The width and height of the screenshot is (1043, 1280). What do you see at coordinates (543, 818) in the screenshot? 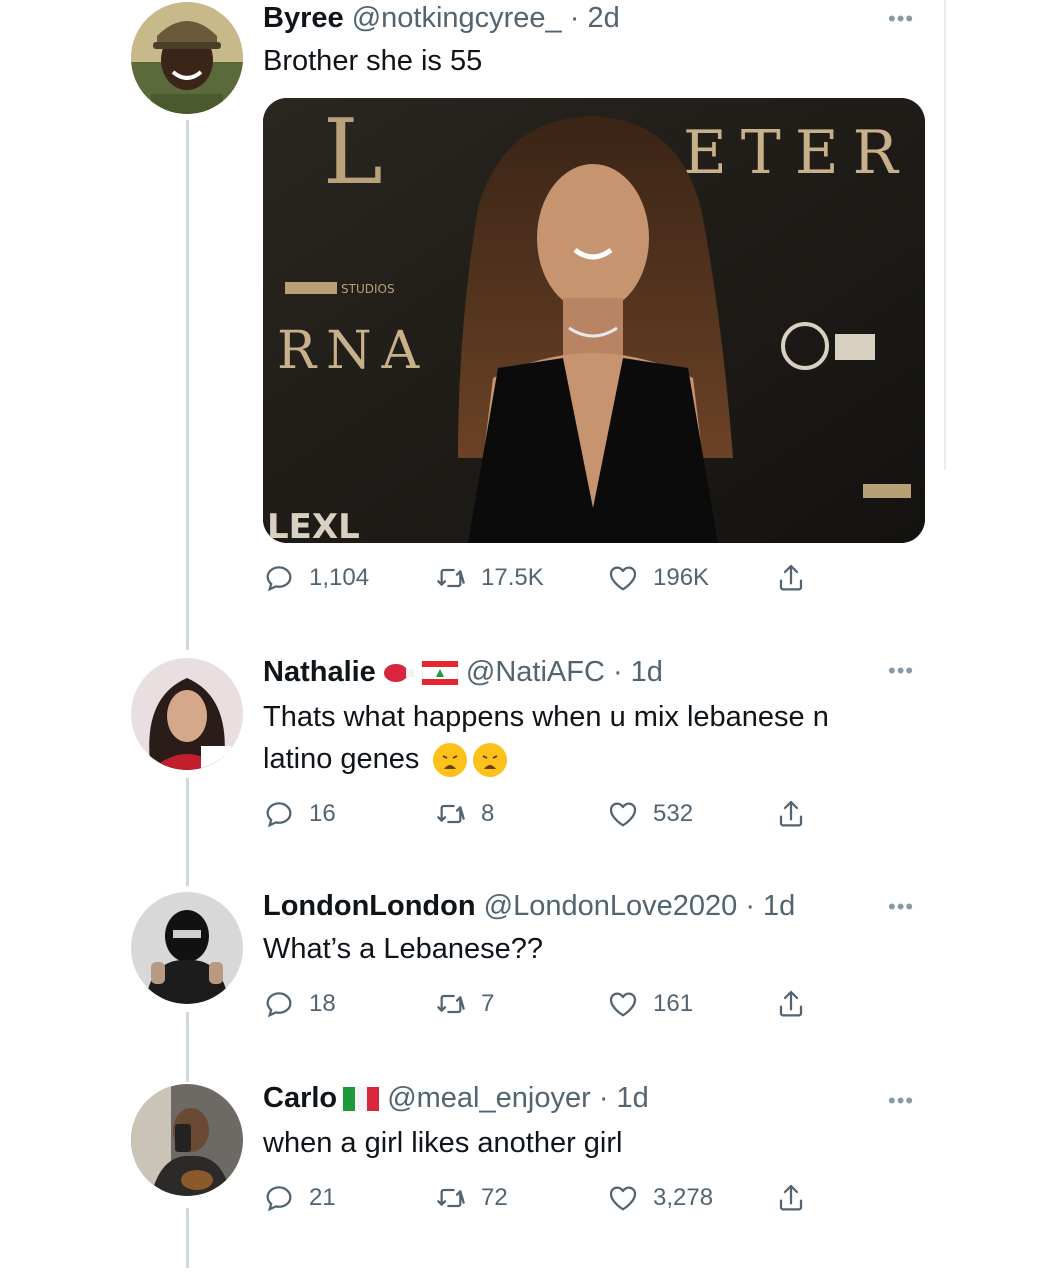
I see `tweet-actions: 16 8 532` at bounding box center [543, 818].